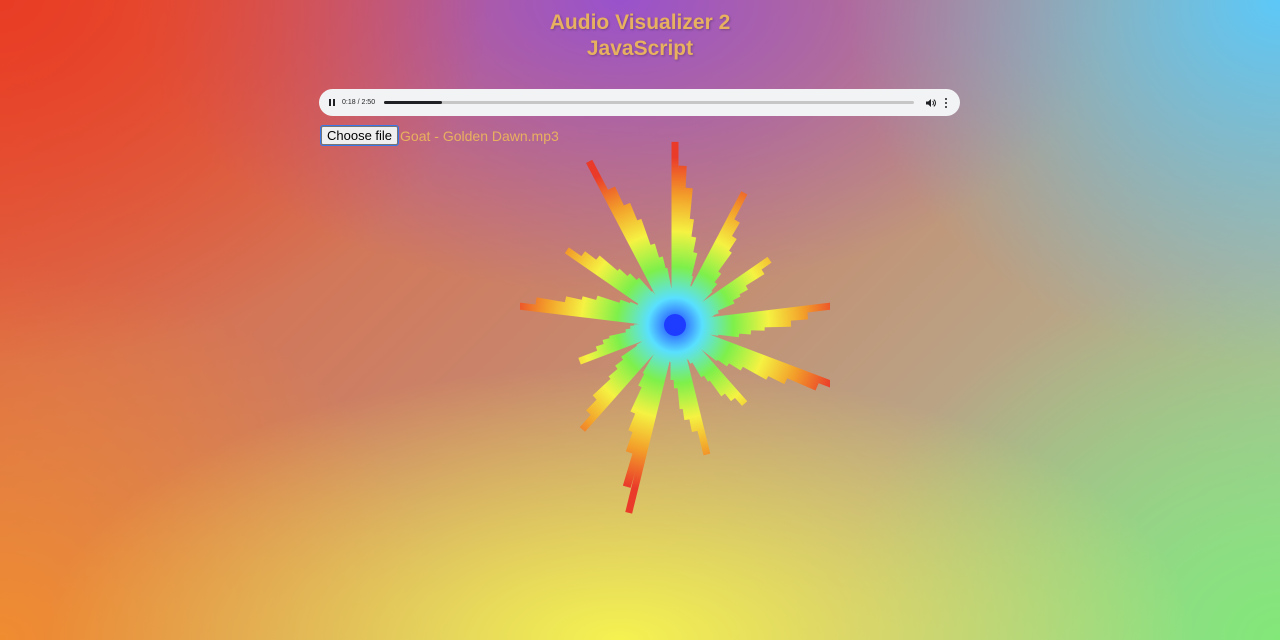  I want to click on seek-bar-progress, so click(413, 102).